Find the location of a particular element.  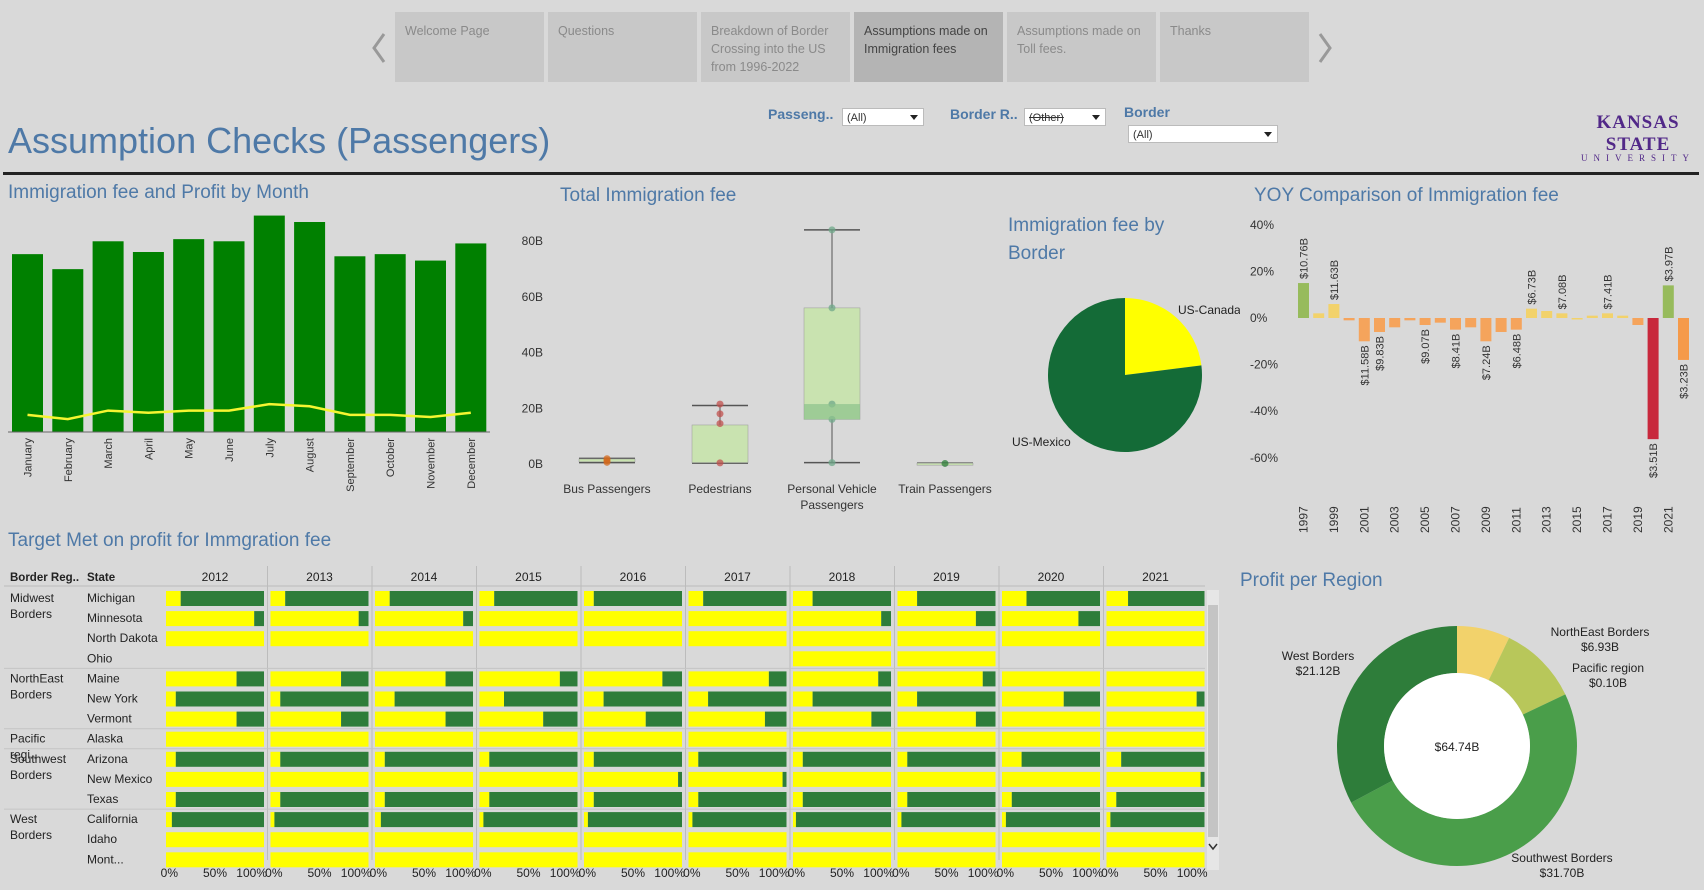

donut-center-label: $64.74B is located at coordinates (1457, 747).